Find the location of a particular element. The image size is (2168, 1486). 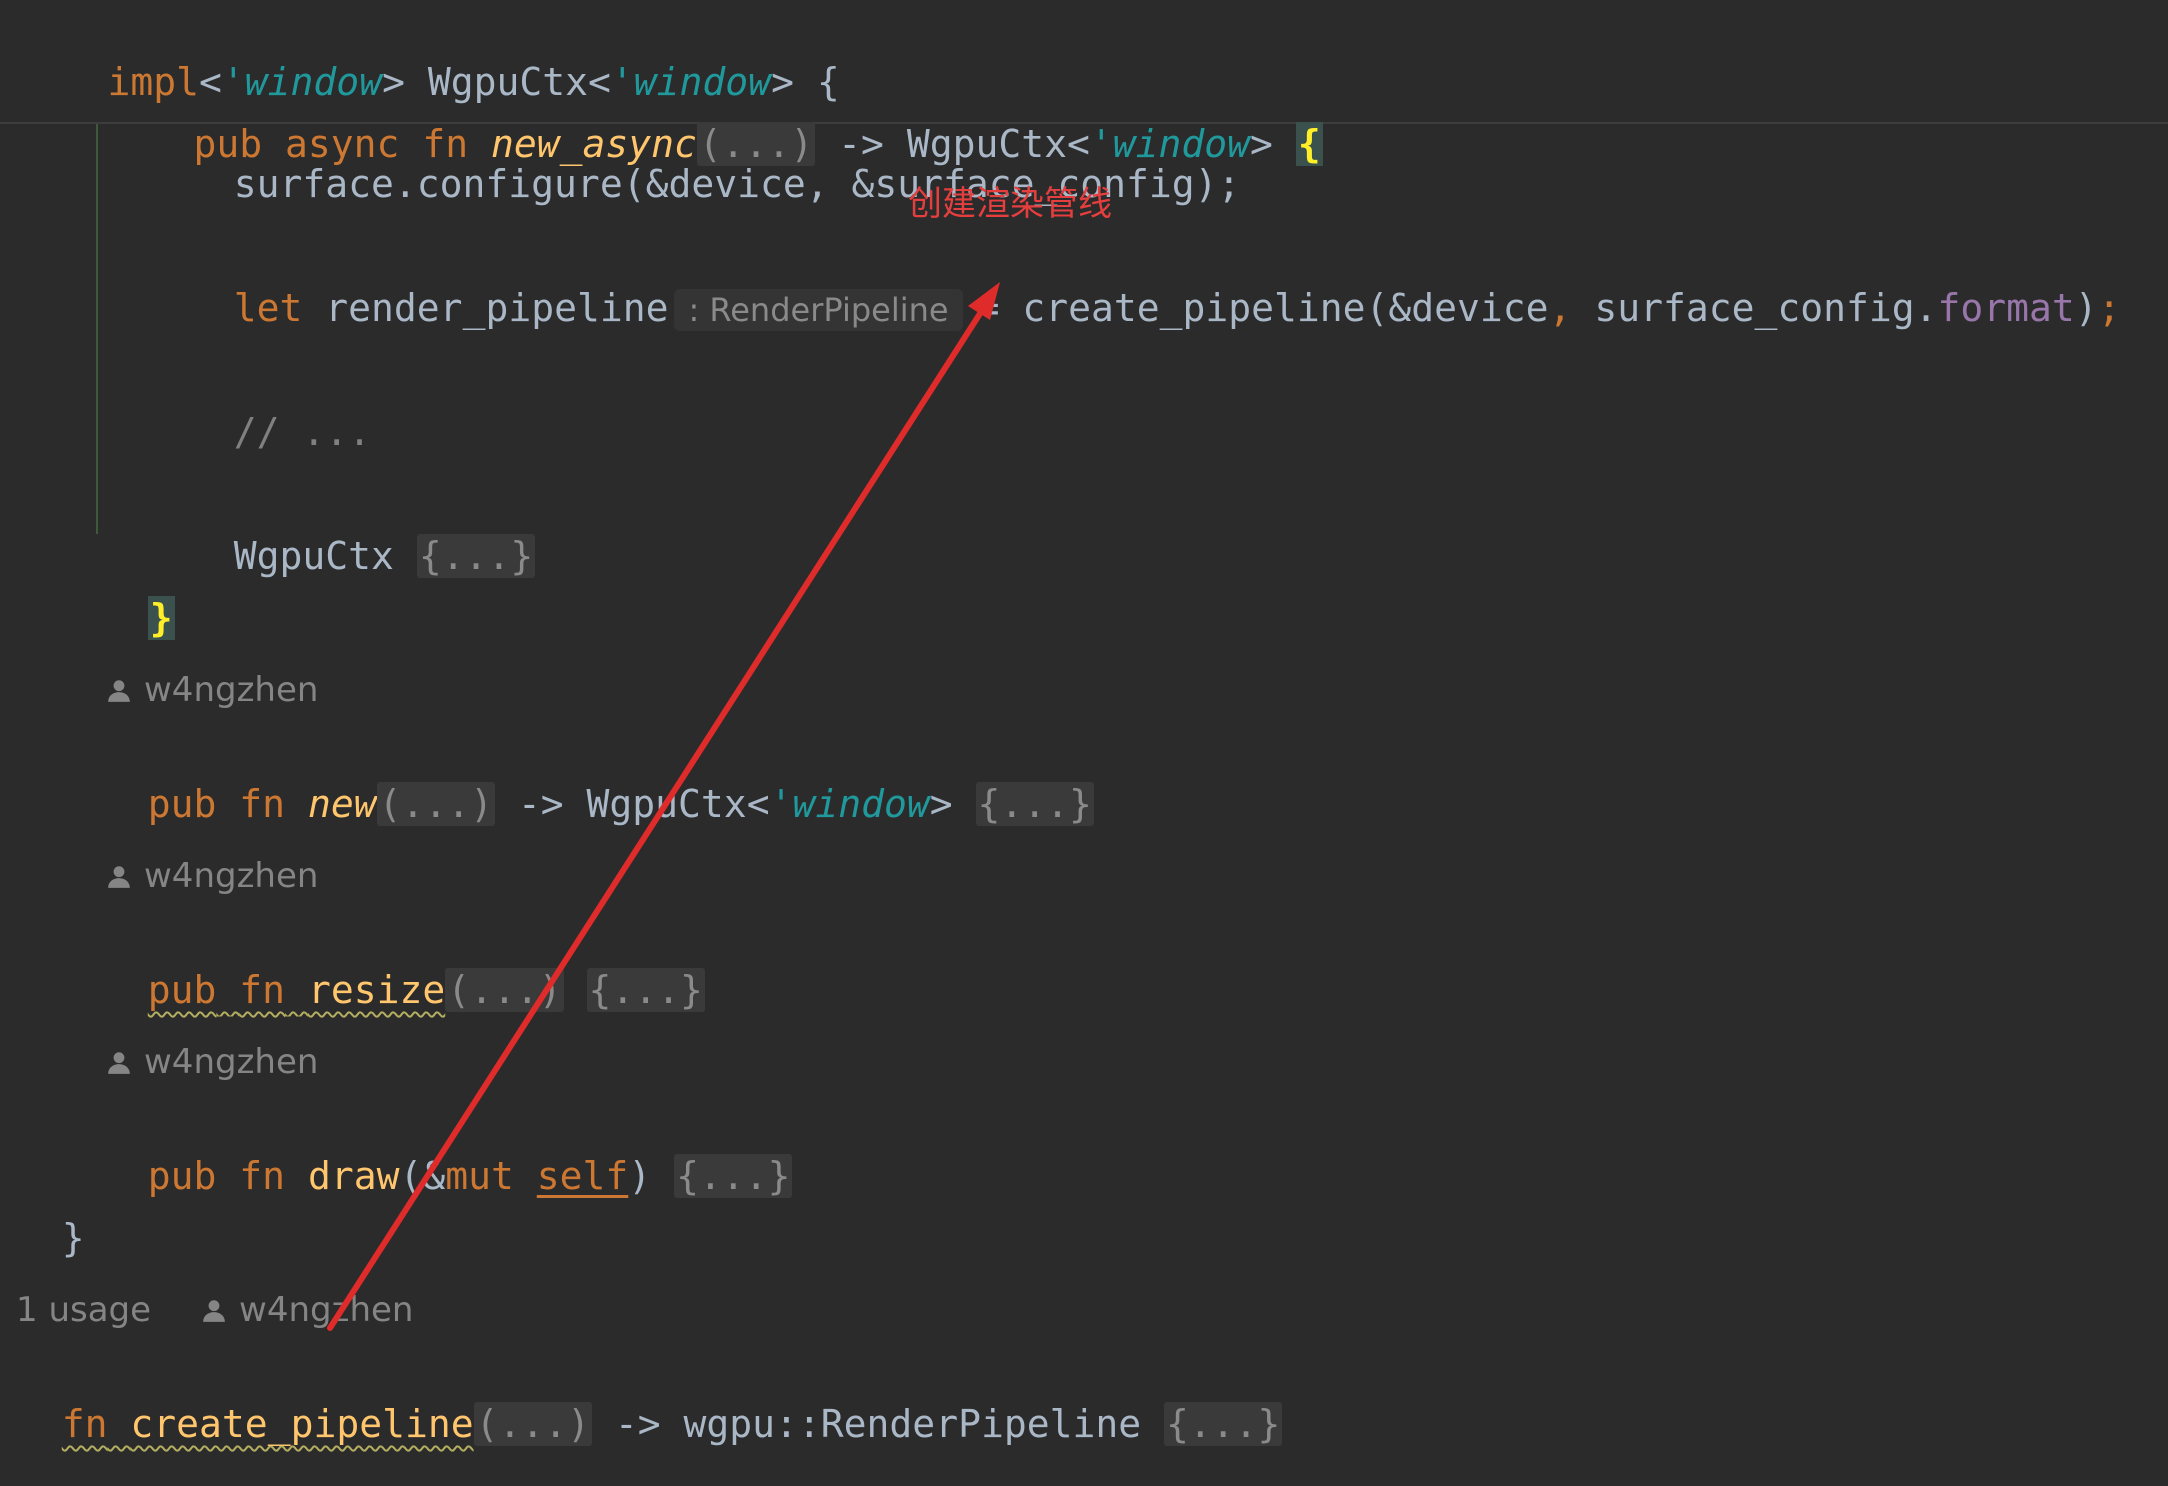

arrow-head is located at coordinates (984, 301).